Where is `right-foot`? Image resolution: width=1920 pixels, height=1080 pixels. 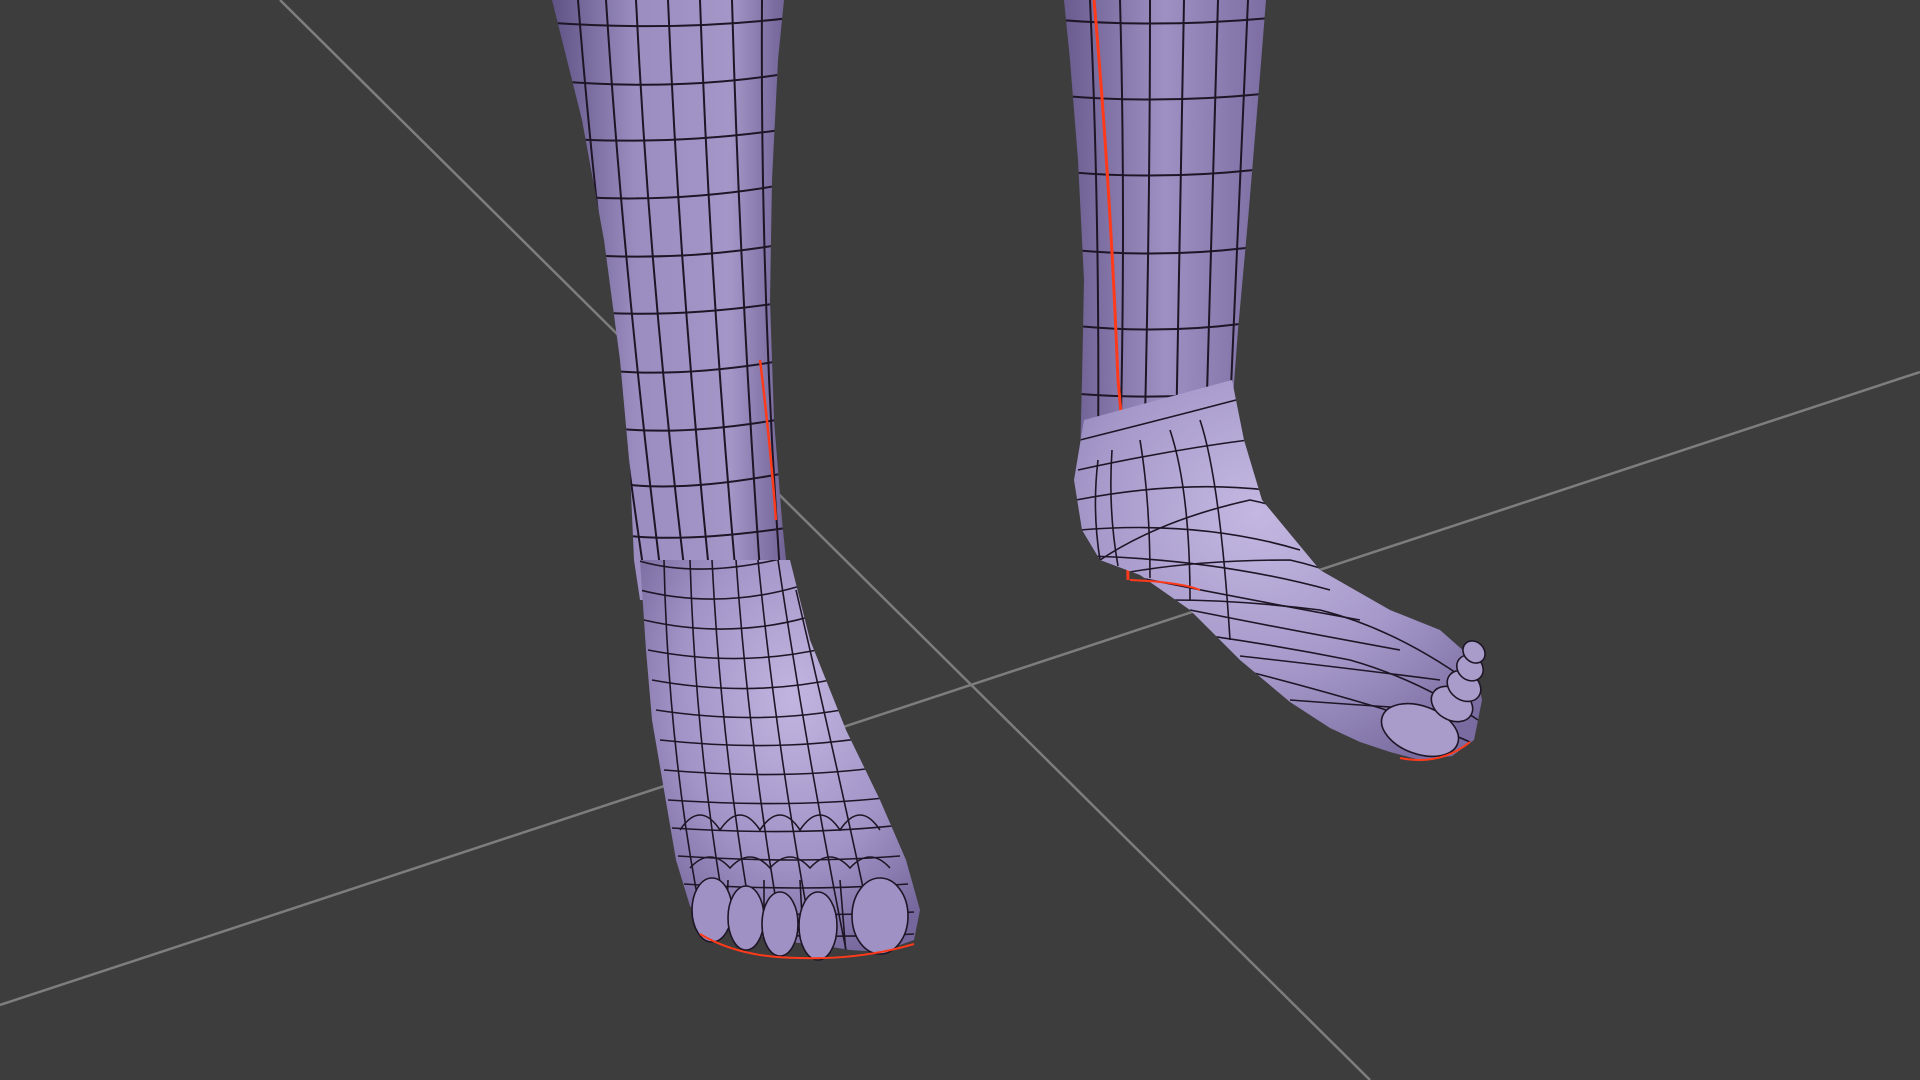 right-foot is located at coordinates (1280, 570).